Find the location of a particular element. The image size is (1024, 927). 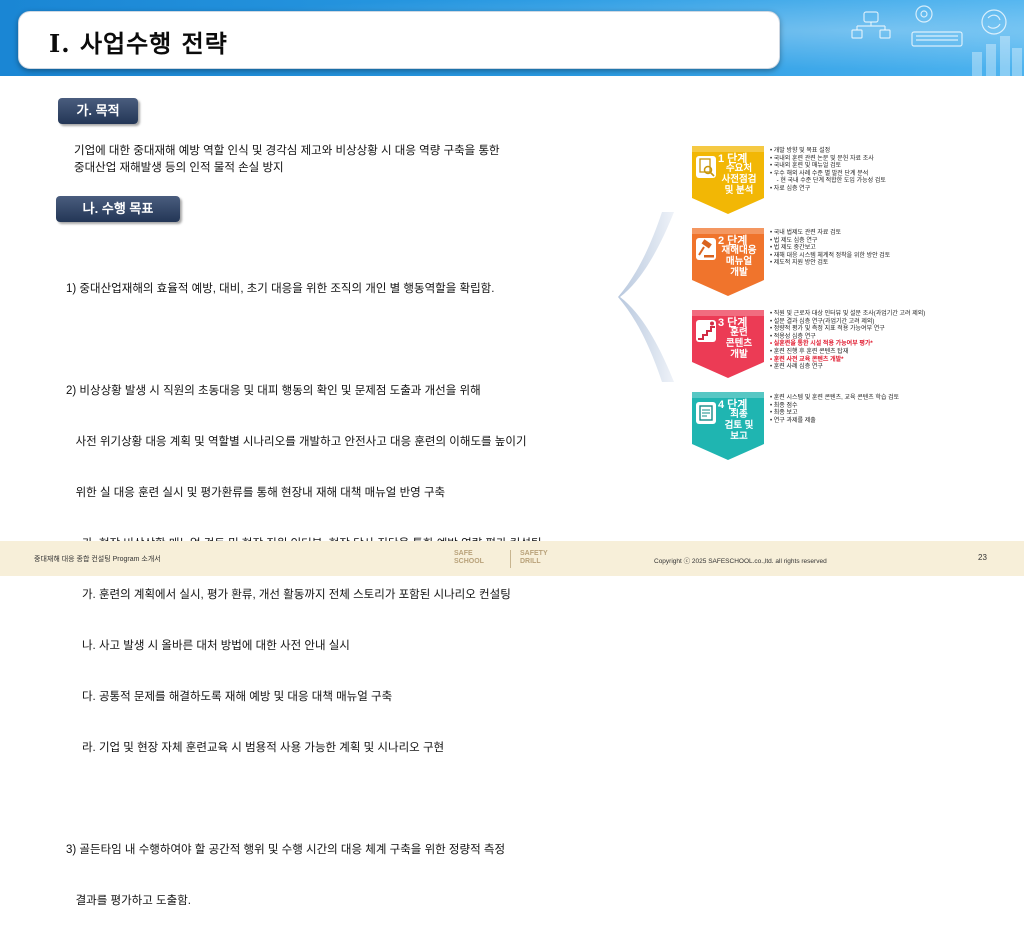

bullet-item: • 개발 방향 및 목표 설정 is located at coordinates (800, 151).